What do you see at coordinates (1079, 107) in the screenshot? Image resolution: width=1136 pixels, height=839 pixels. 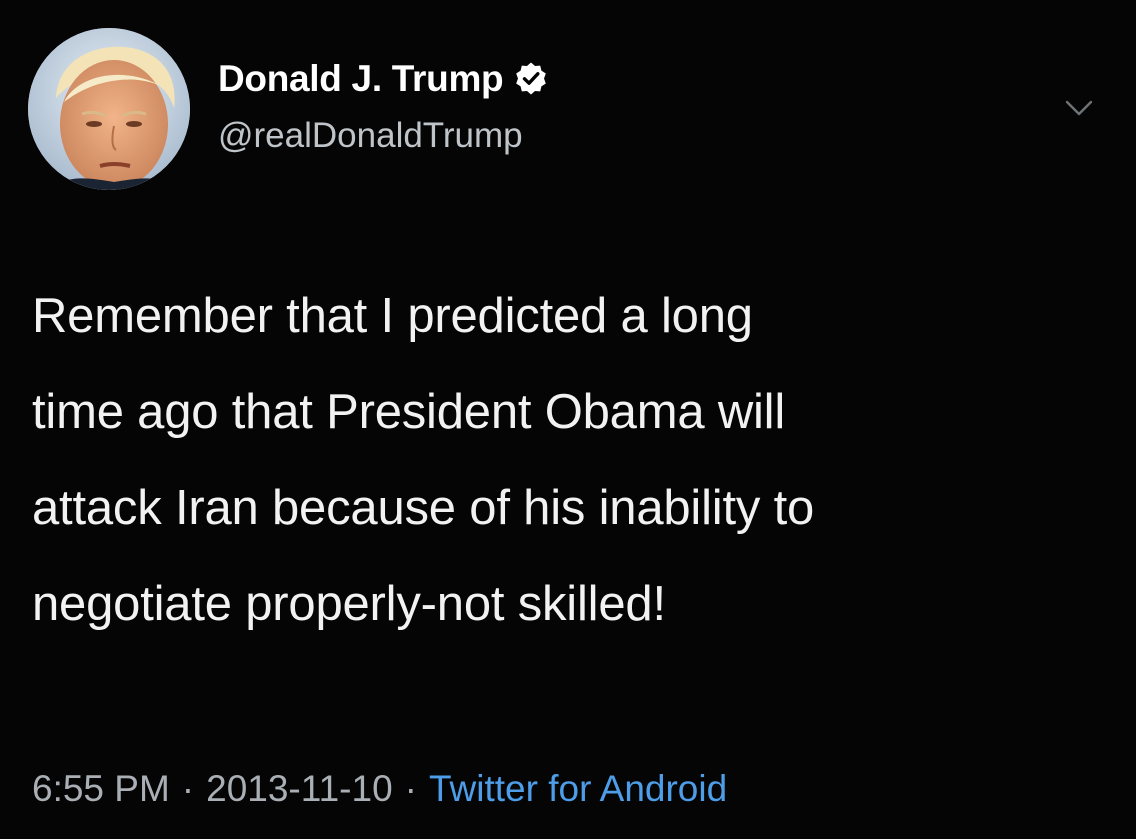 I see `chevron-down-icon` at bounding box center [1079, 107].